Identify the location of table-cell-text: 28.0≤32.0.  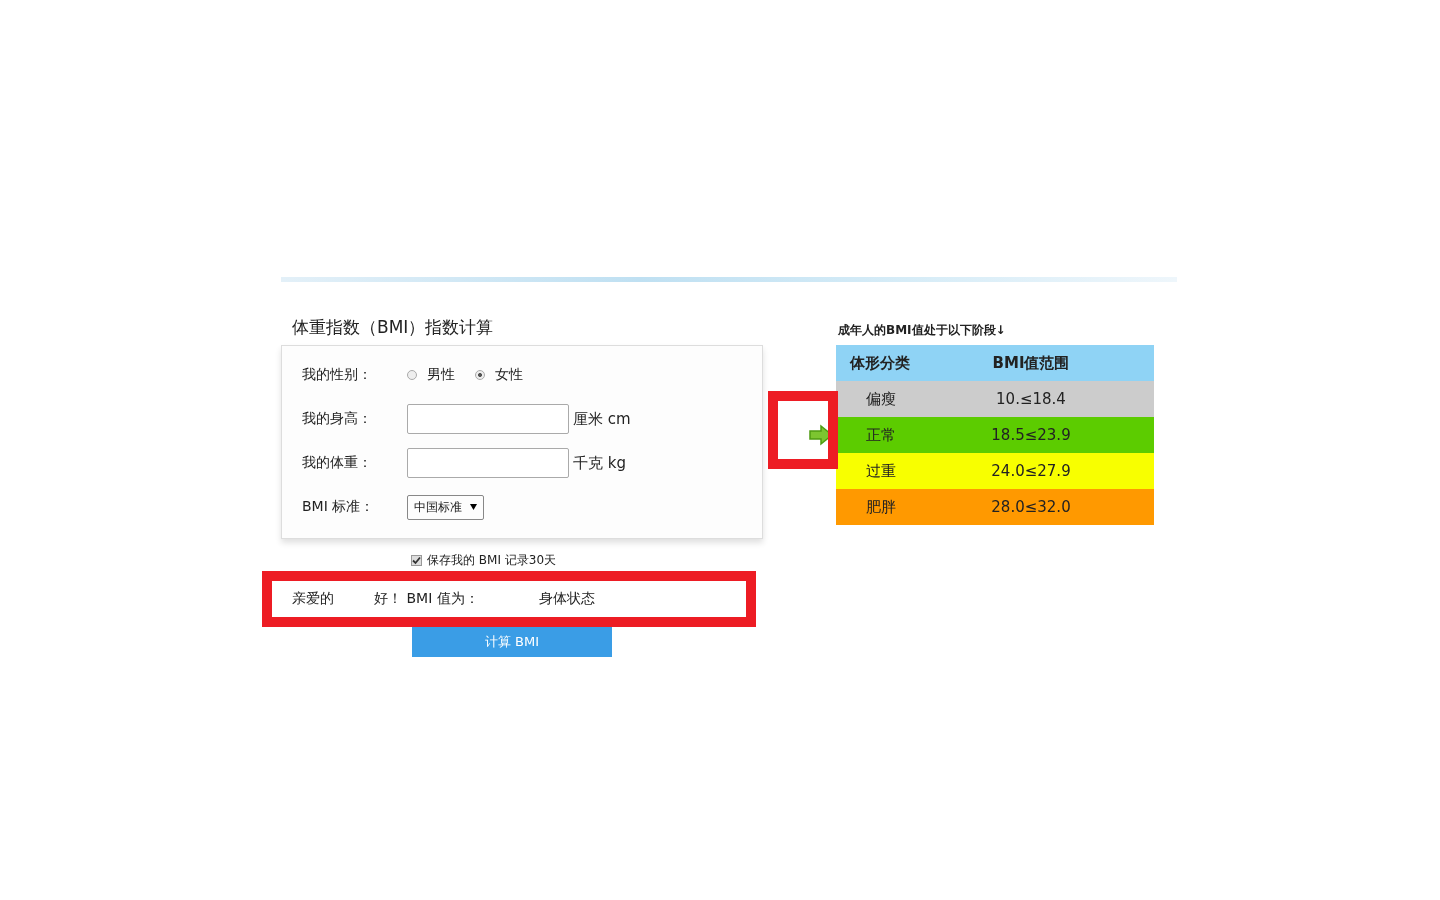
(1031, 507).